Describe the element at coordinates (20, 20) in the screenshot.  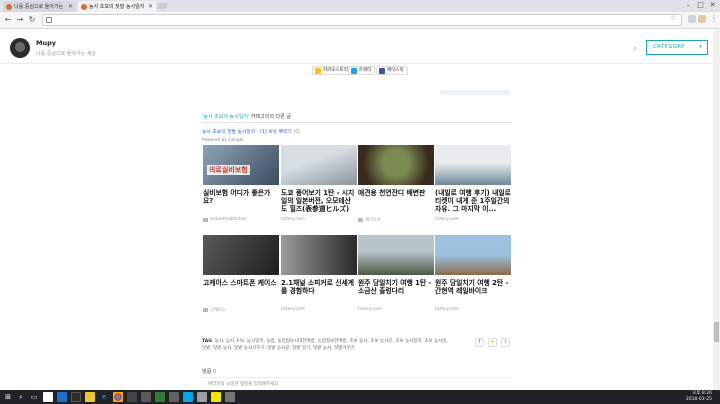
I see `forward-icon: →` at that location.